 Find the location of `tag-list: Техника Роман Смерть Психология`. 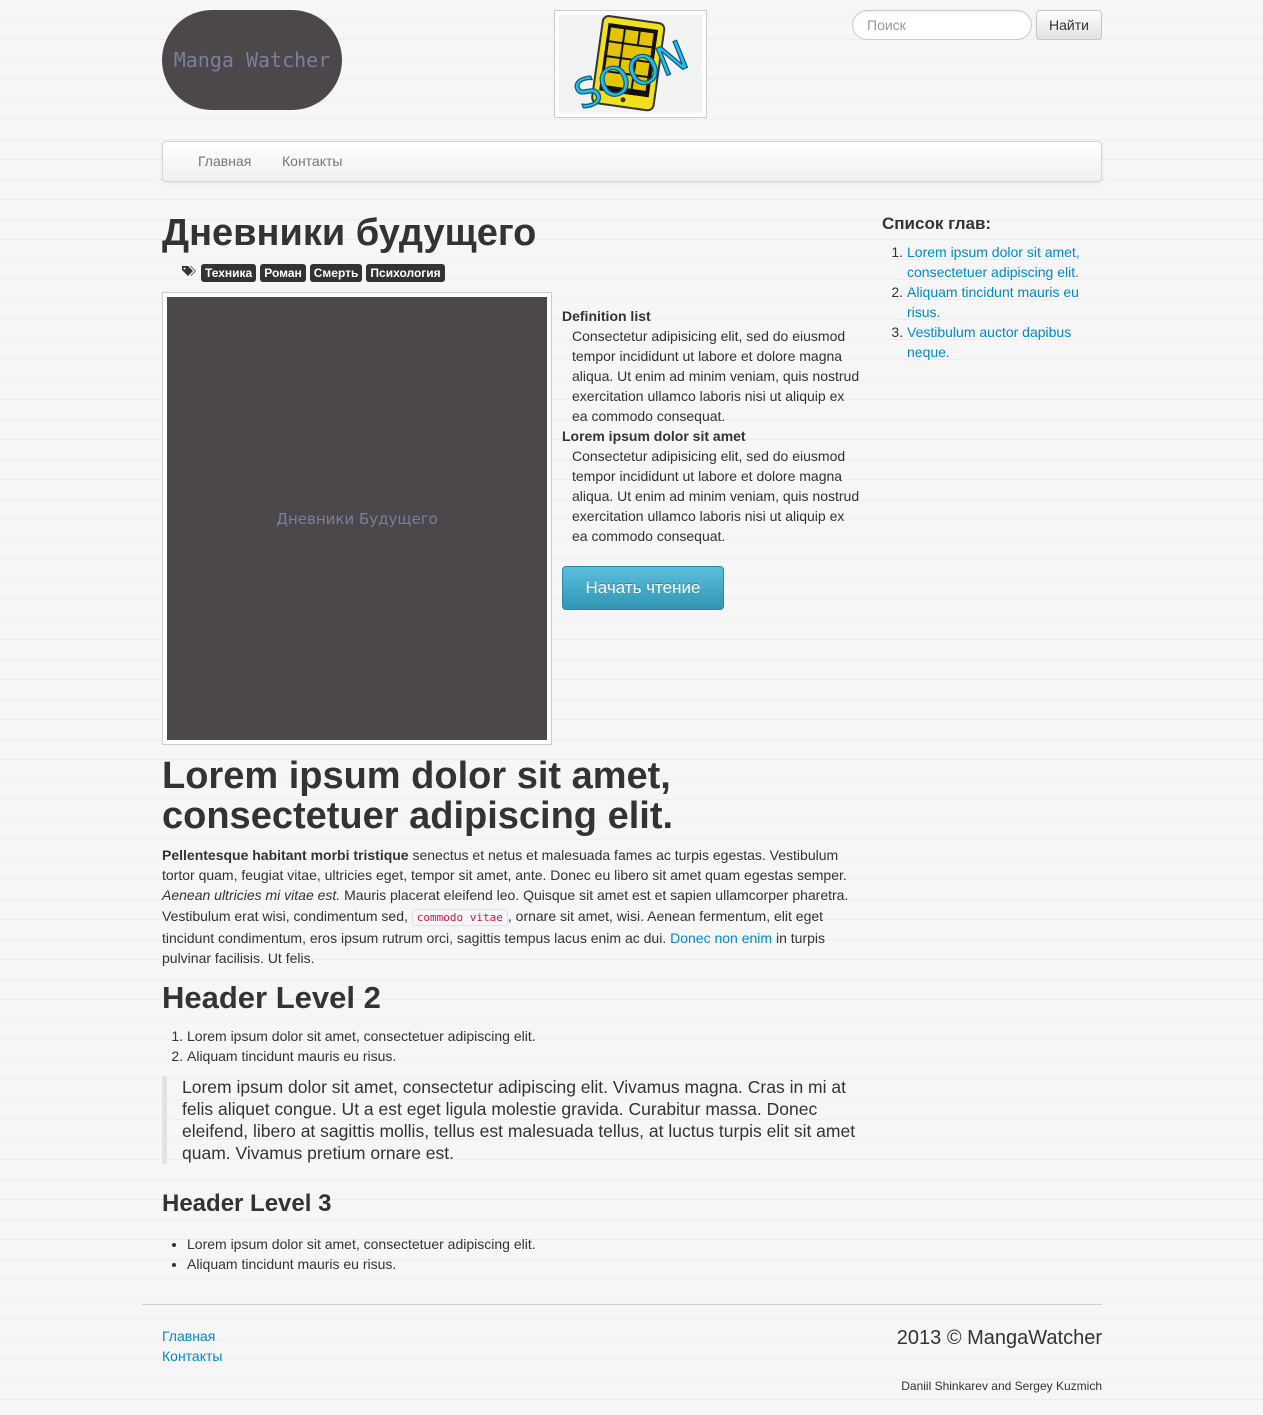

tag-list: Техника Роман Смерть Психология is located at coordinates (315, 273).